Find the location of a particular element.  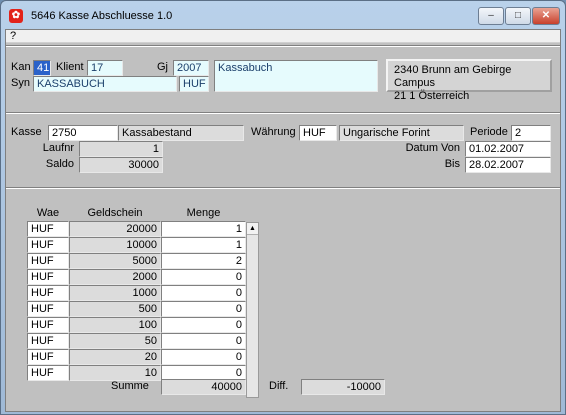

row-3-wae: HUF is located at coordinates (48, 261).